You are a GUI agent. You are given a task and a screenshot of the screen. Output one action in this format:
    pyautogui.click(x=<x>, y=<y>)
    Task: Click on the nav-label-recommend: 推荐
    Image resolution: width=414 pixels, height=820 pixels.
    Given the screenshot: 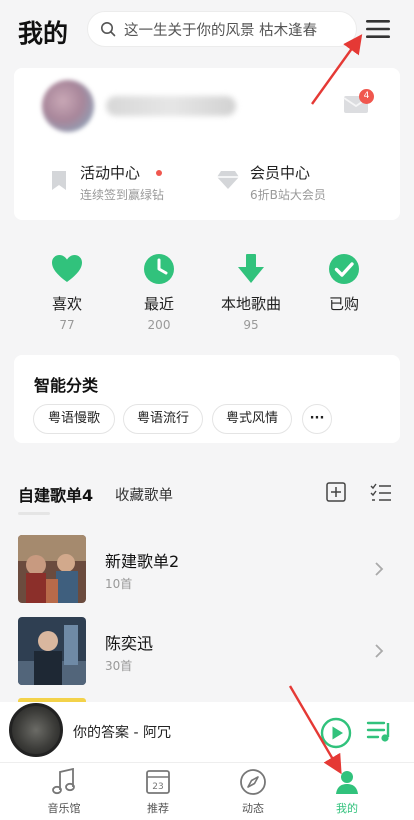 What is the action you would take?
    pyautogui.click(x=158, y=808)
    